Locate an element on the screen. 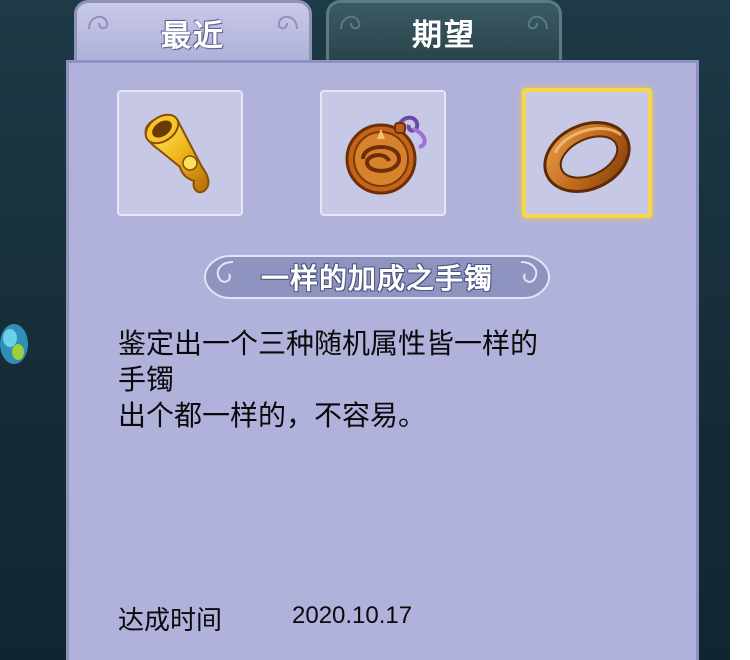  achievement-title-ribbon: 一样的加成之手镯 is located at coordinates (377, 277).